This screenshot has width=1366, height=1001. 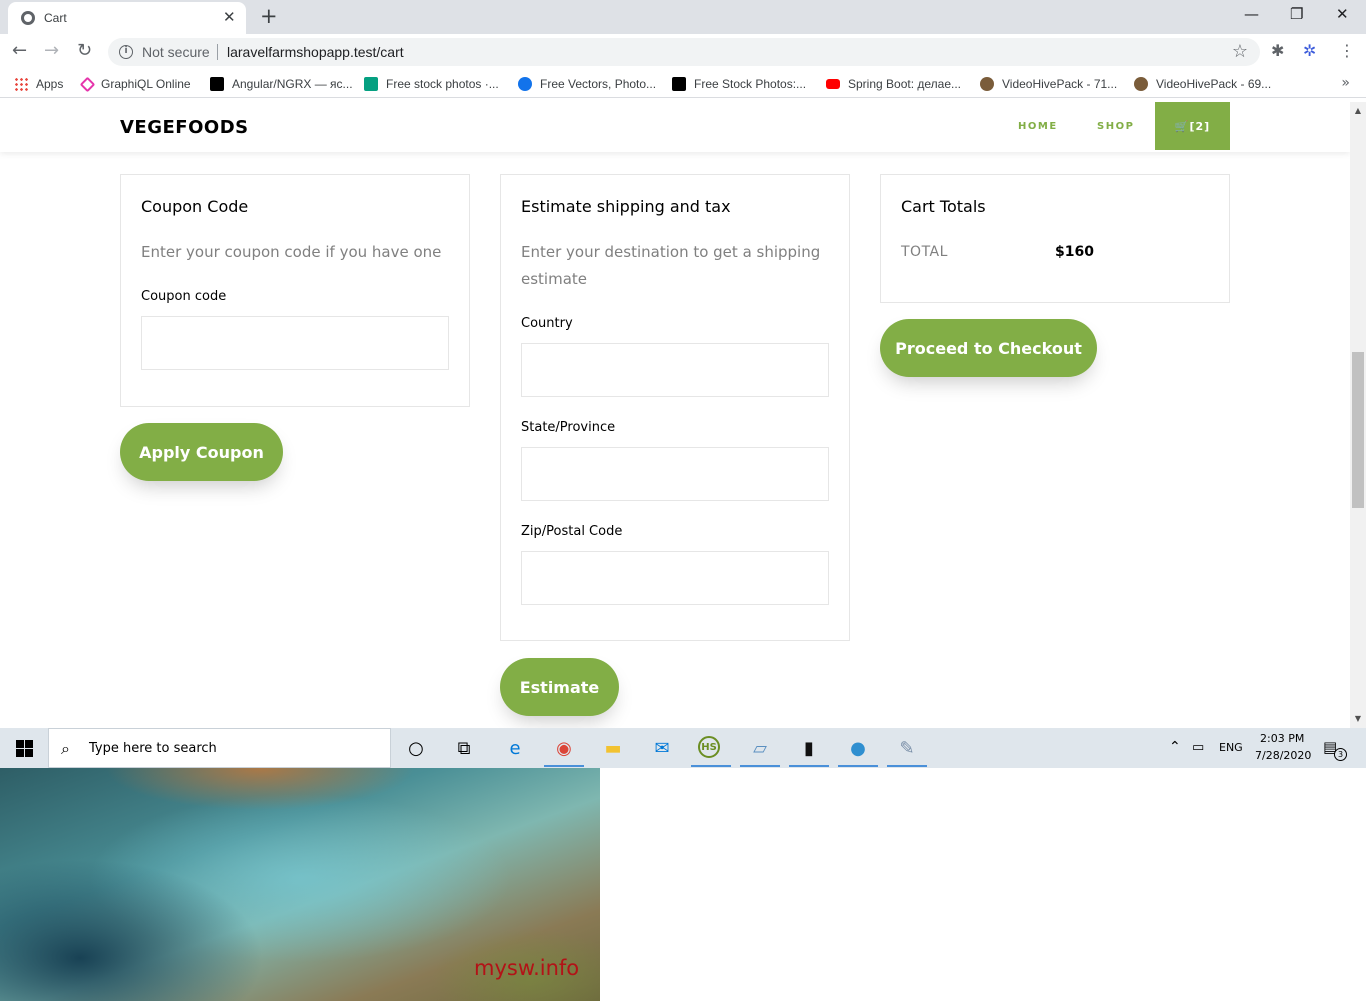 I want to click on info-icon: i, so click(x=126, y=52).